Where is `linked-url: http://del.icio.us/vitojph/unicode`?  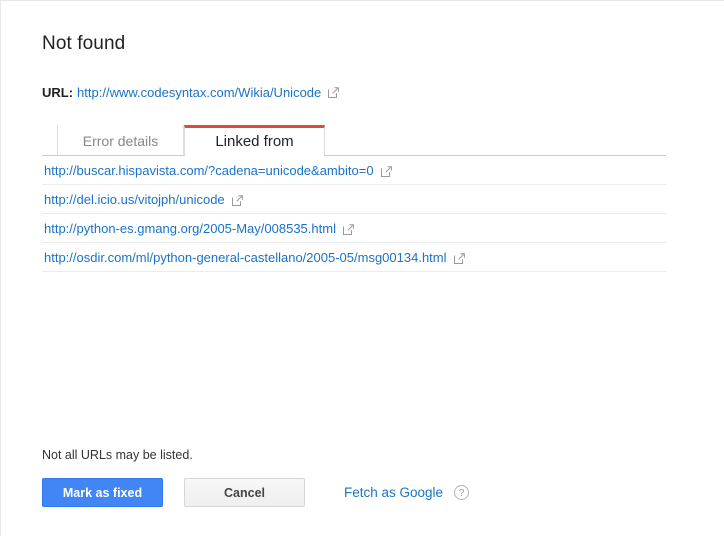 linked-url: http://del.icio.us/vitojph/unicode is located at coordinates (133, 199).